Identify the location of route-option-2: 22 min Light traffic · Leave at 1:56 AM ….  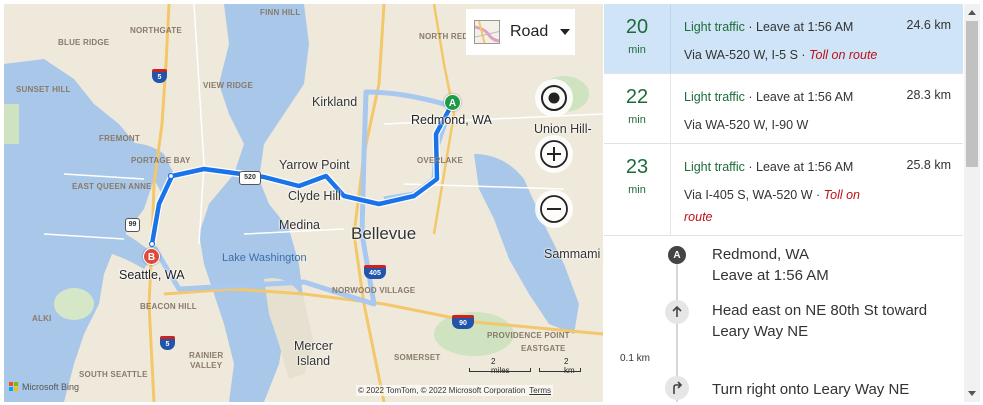
(783, 109).